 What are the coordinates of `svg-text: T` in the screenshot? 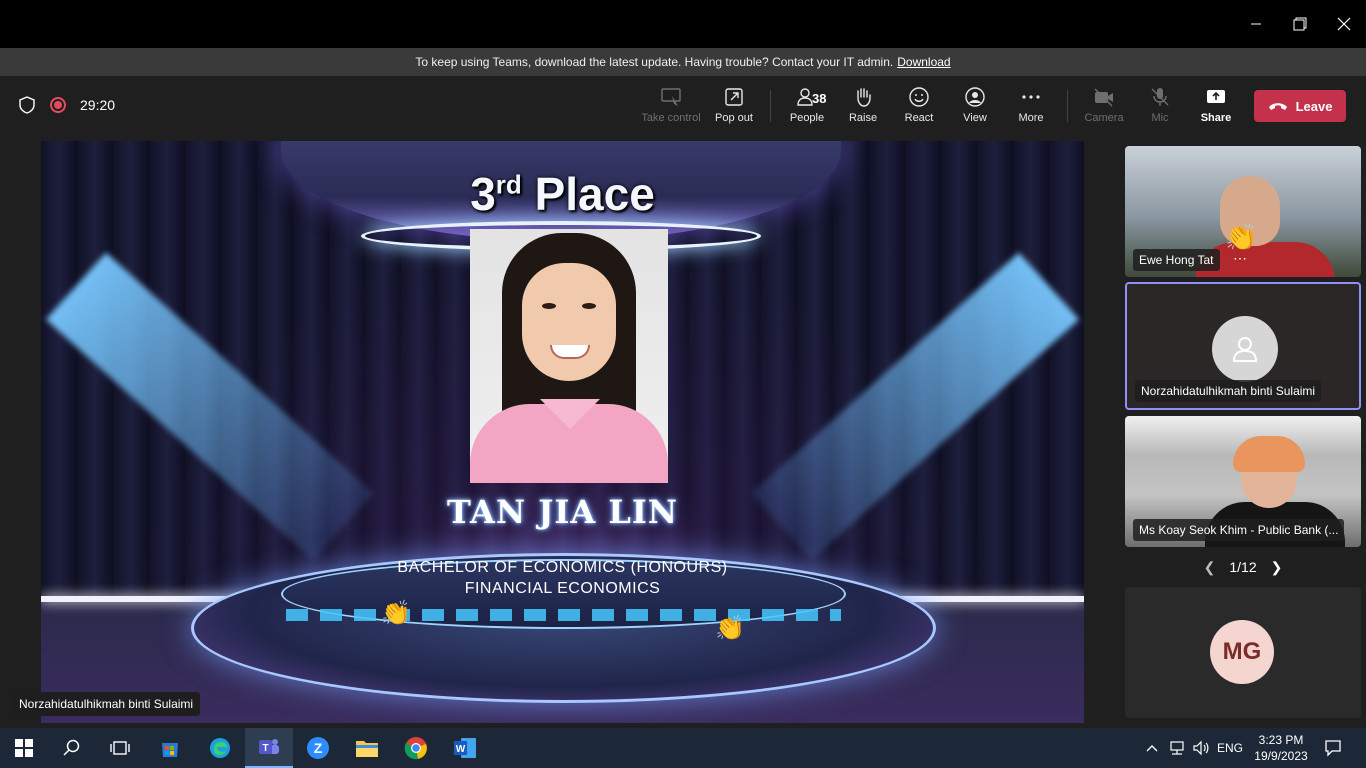 It's located at (265, 748).